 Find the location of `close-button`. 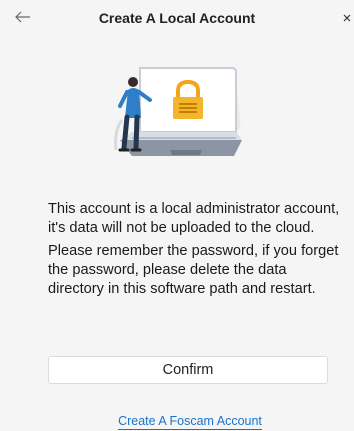

close-button is located at coordinates (347, 18).